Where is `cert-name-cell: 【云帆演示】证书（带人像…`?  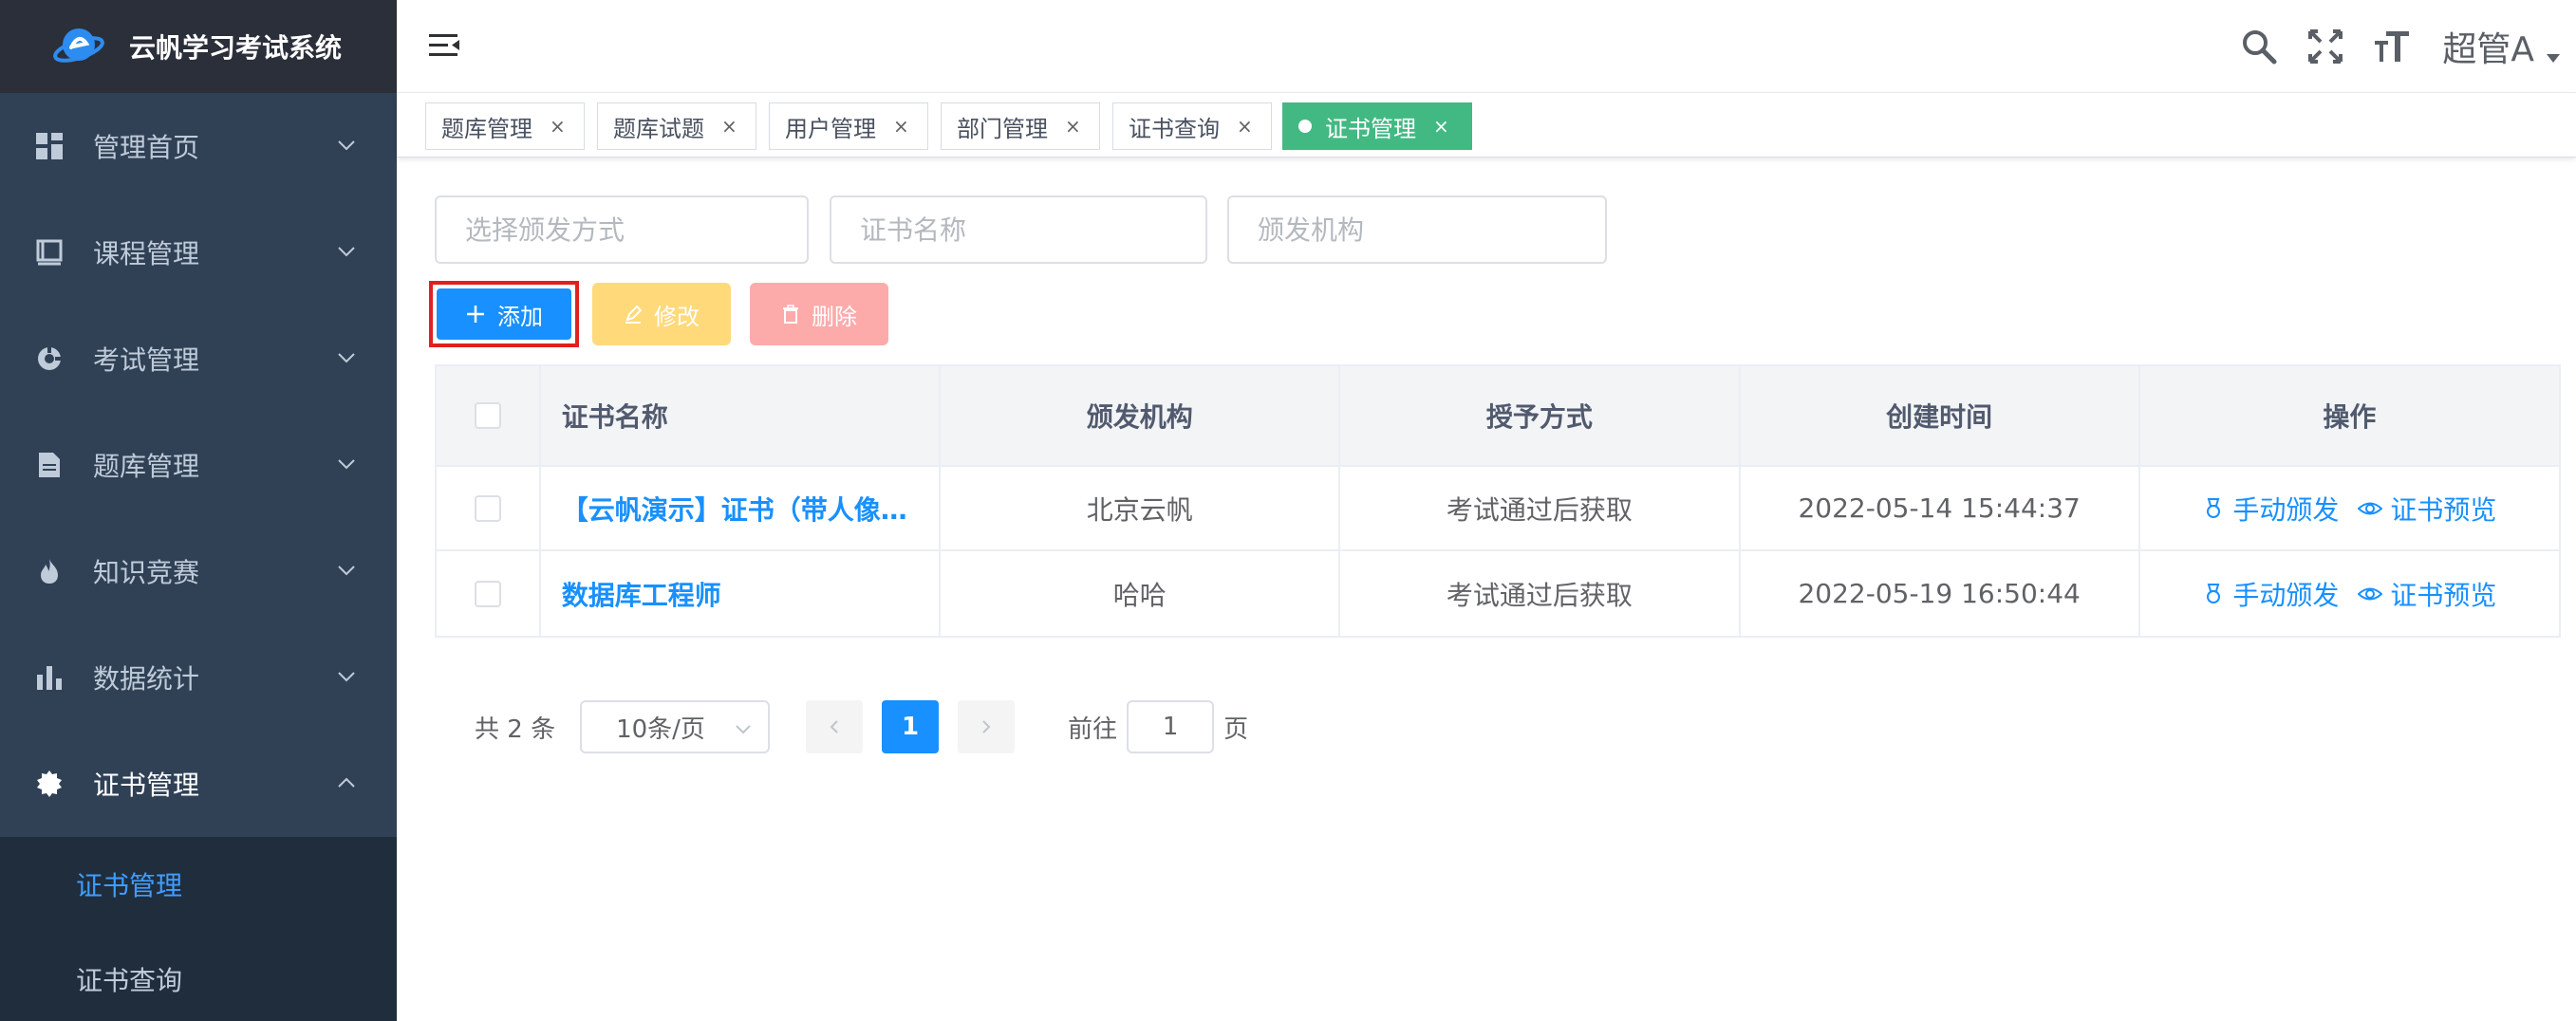
cert-name-cell: 【云帆演示】证书（带人像… is located at coordinates (742, 508).